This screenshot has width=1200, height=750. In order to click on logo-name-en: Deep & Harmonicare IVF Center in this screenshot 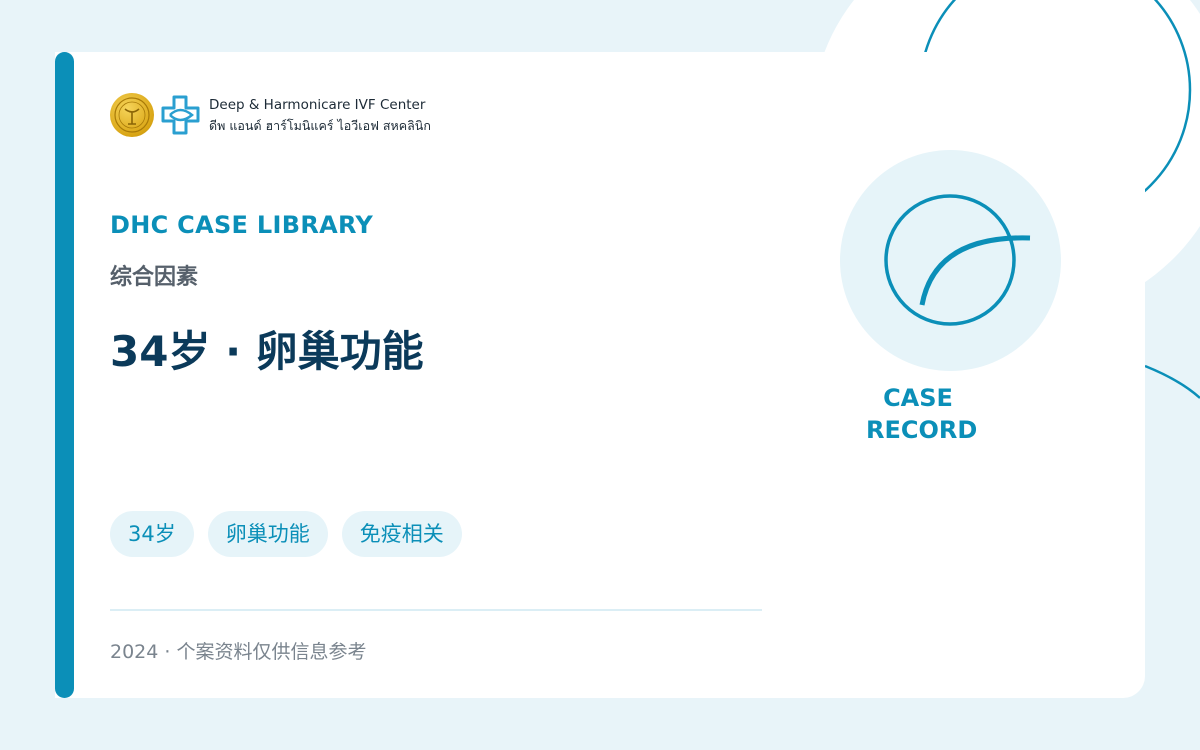, I will do `click(317, 105)`.